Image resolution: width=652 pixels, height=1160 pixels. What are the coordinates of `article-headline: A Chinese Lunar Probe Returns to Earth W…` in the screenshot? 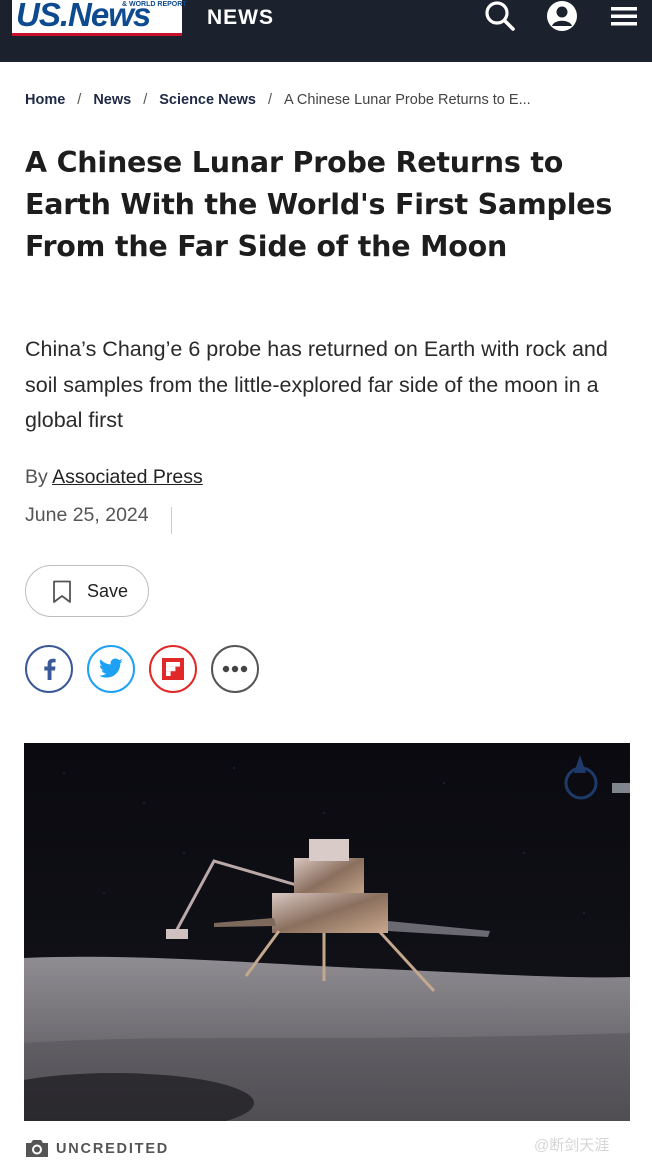 It's located at (319, 204).